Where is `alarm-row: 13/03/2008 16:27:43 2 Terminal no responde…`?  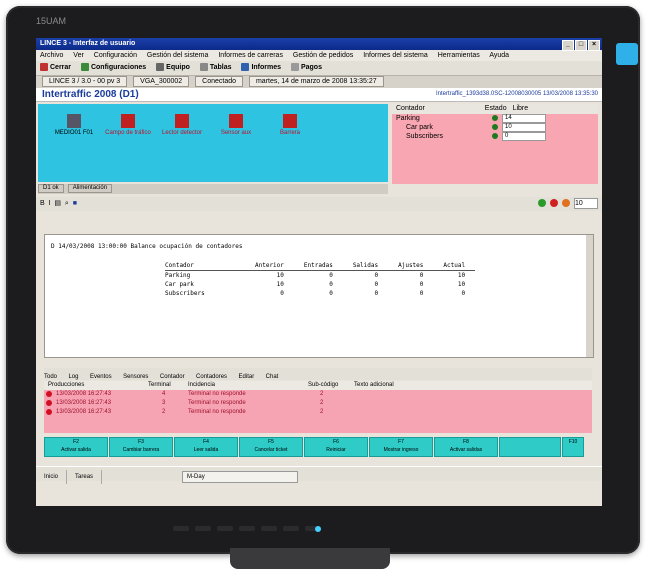 alarm-row: 13/03/2008 16:27:43 2 Terminal no responde… is located at coordinates (318, 412).